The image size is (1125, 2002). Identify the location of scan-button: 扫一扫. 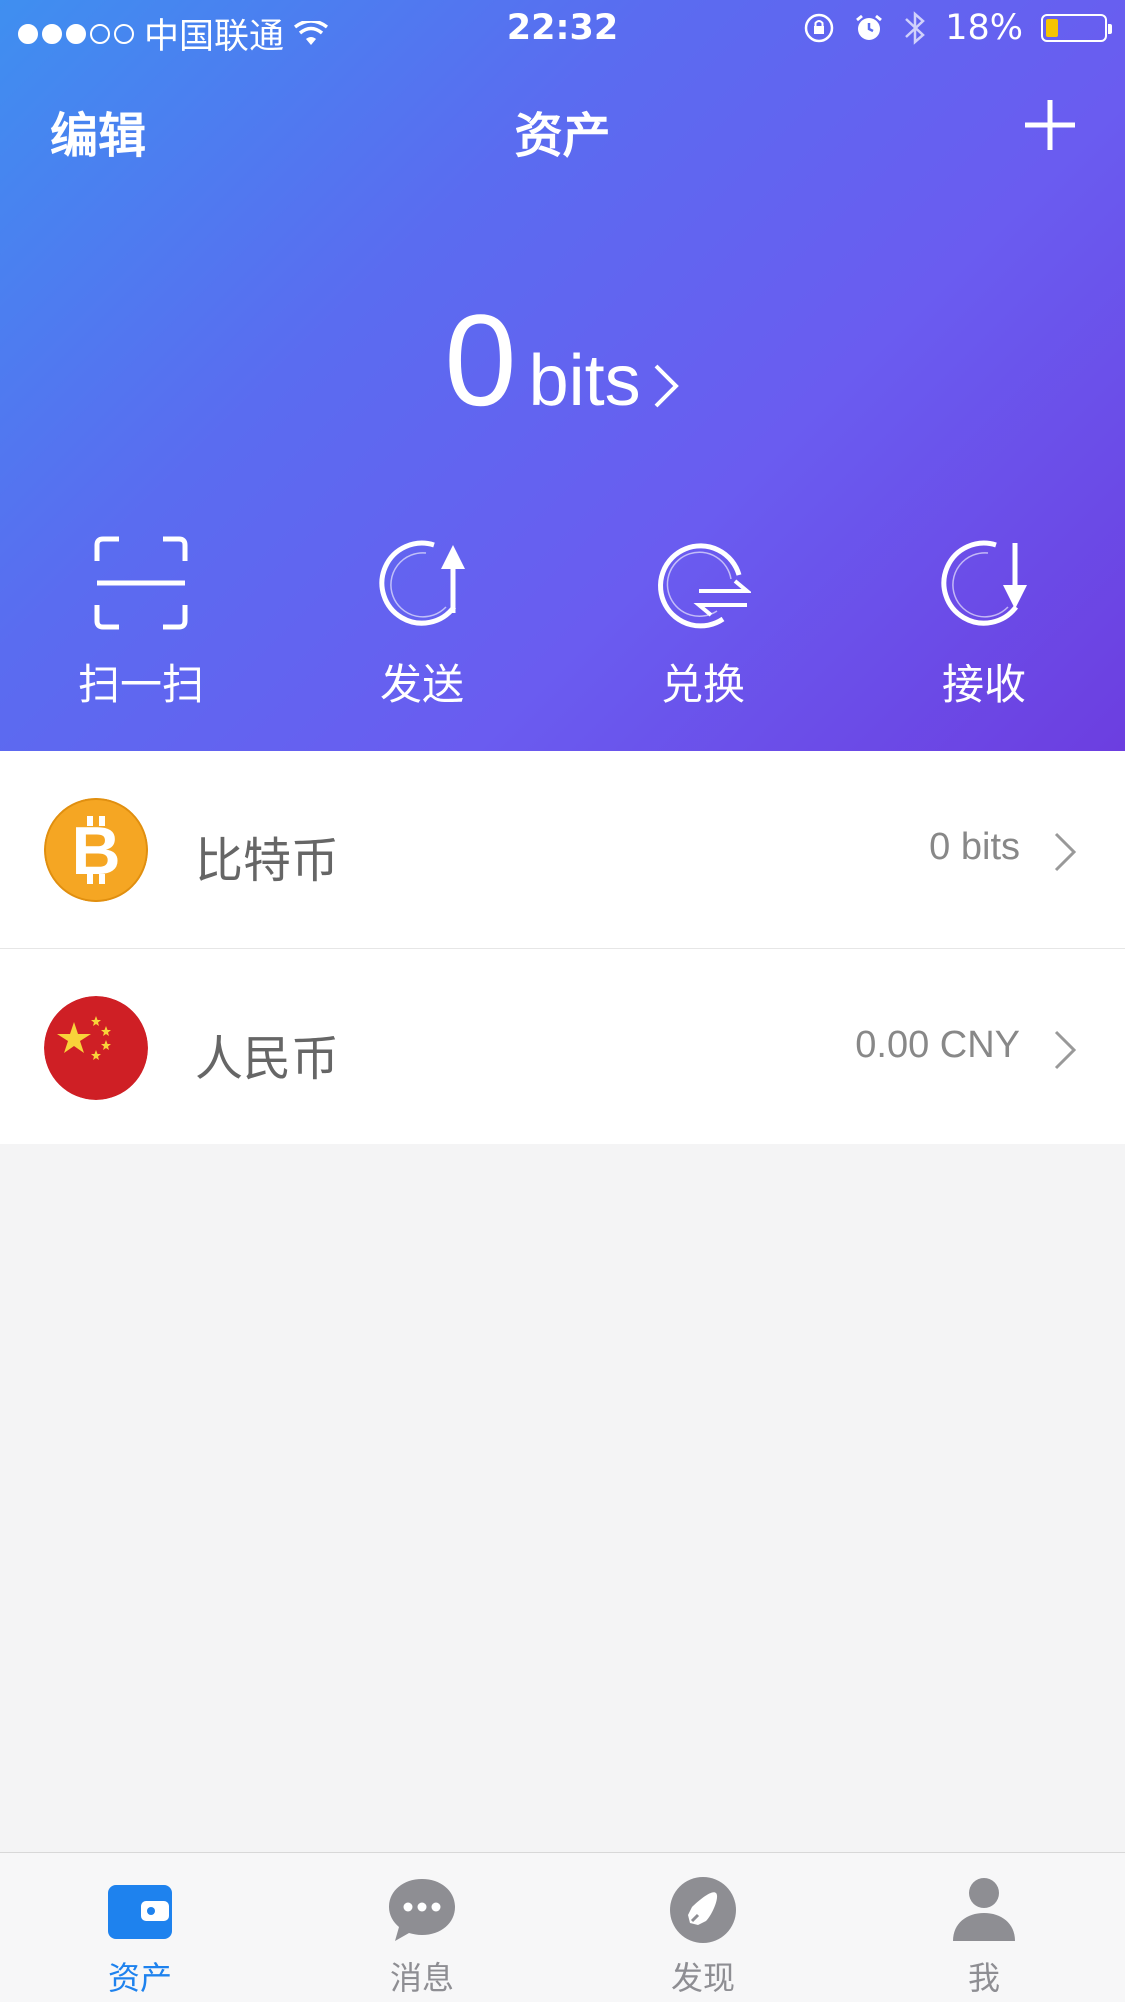
(141, 623).